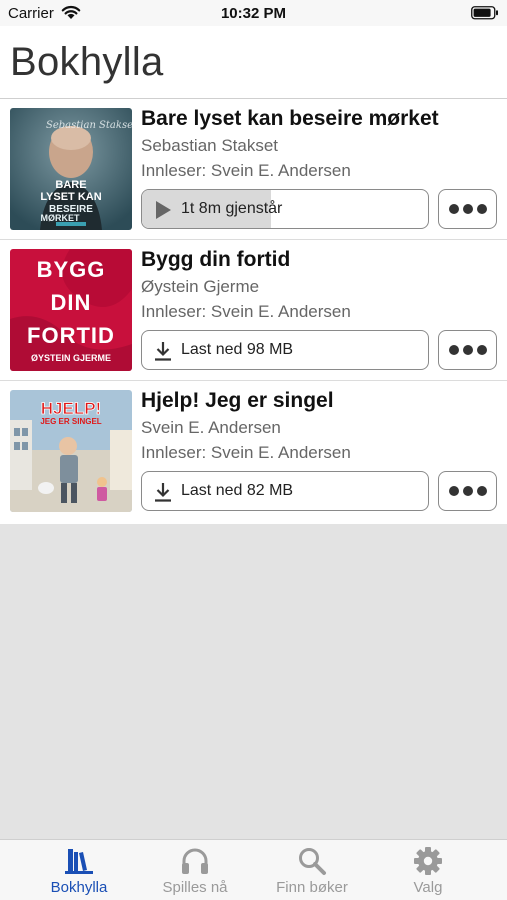 The image size is (507, 900). I want to click on clock-time: 10:32 PM, so click(253, 13).